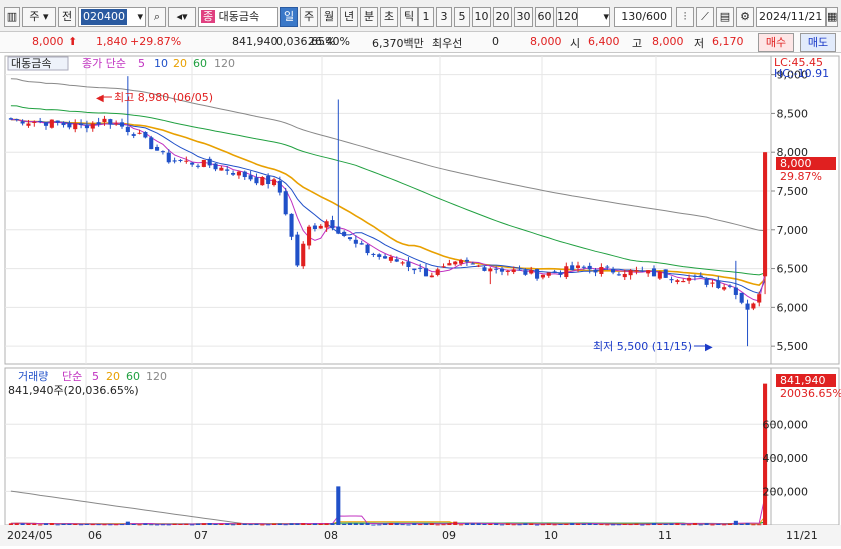 The width and height of the screenshot is (841, 549). Describe the element at coordinates (444, 17) in the screenshot. I see `interval-tab-1: 3` at that location.